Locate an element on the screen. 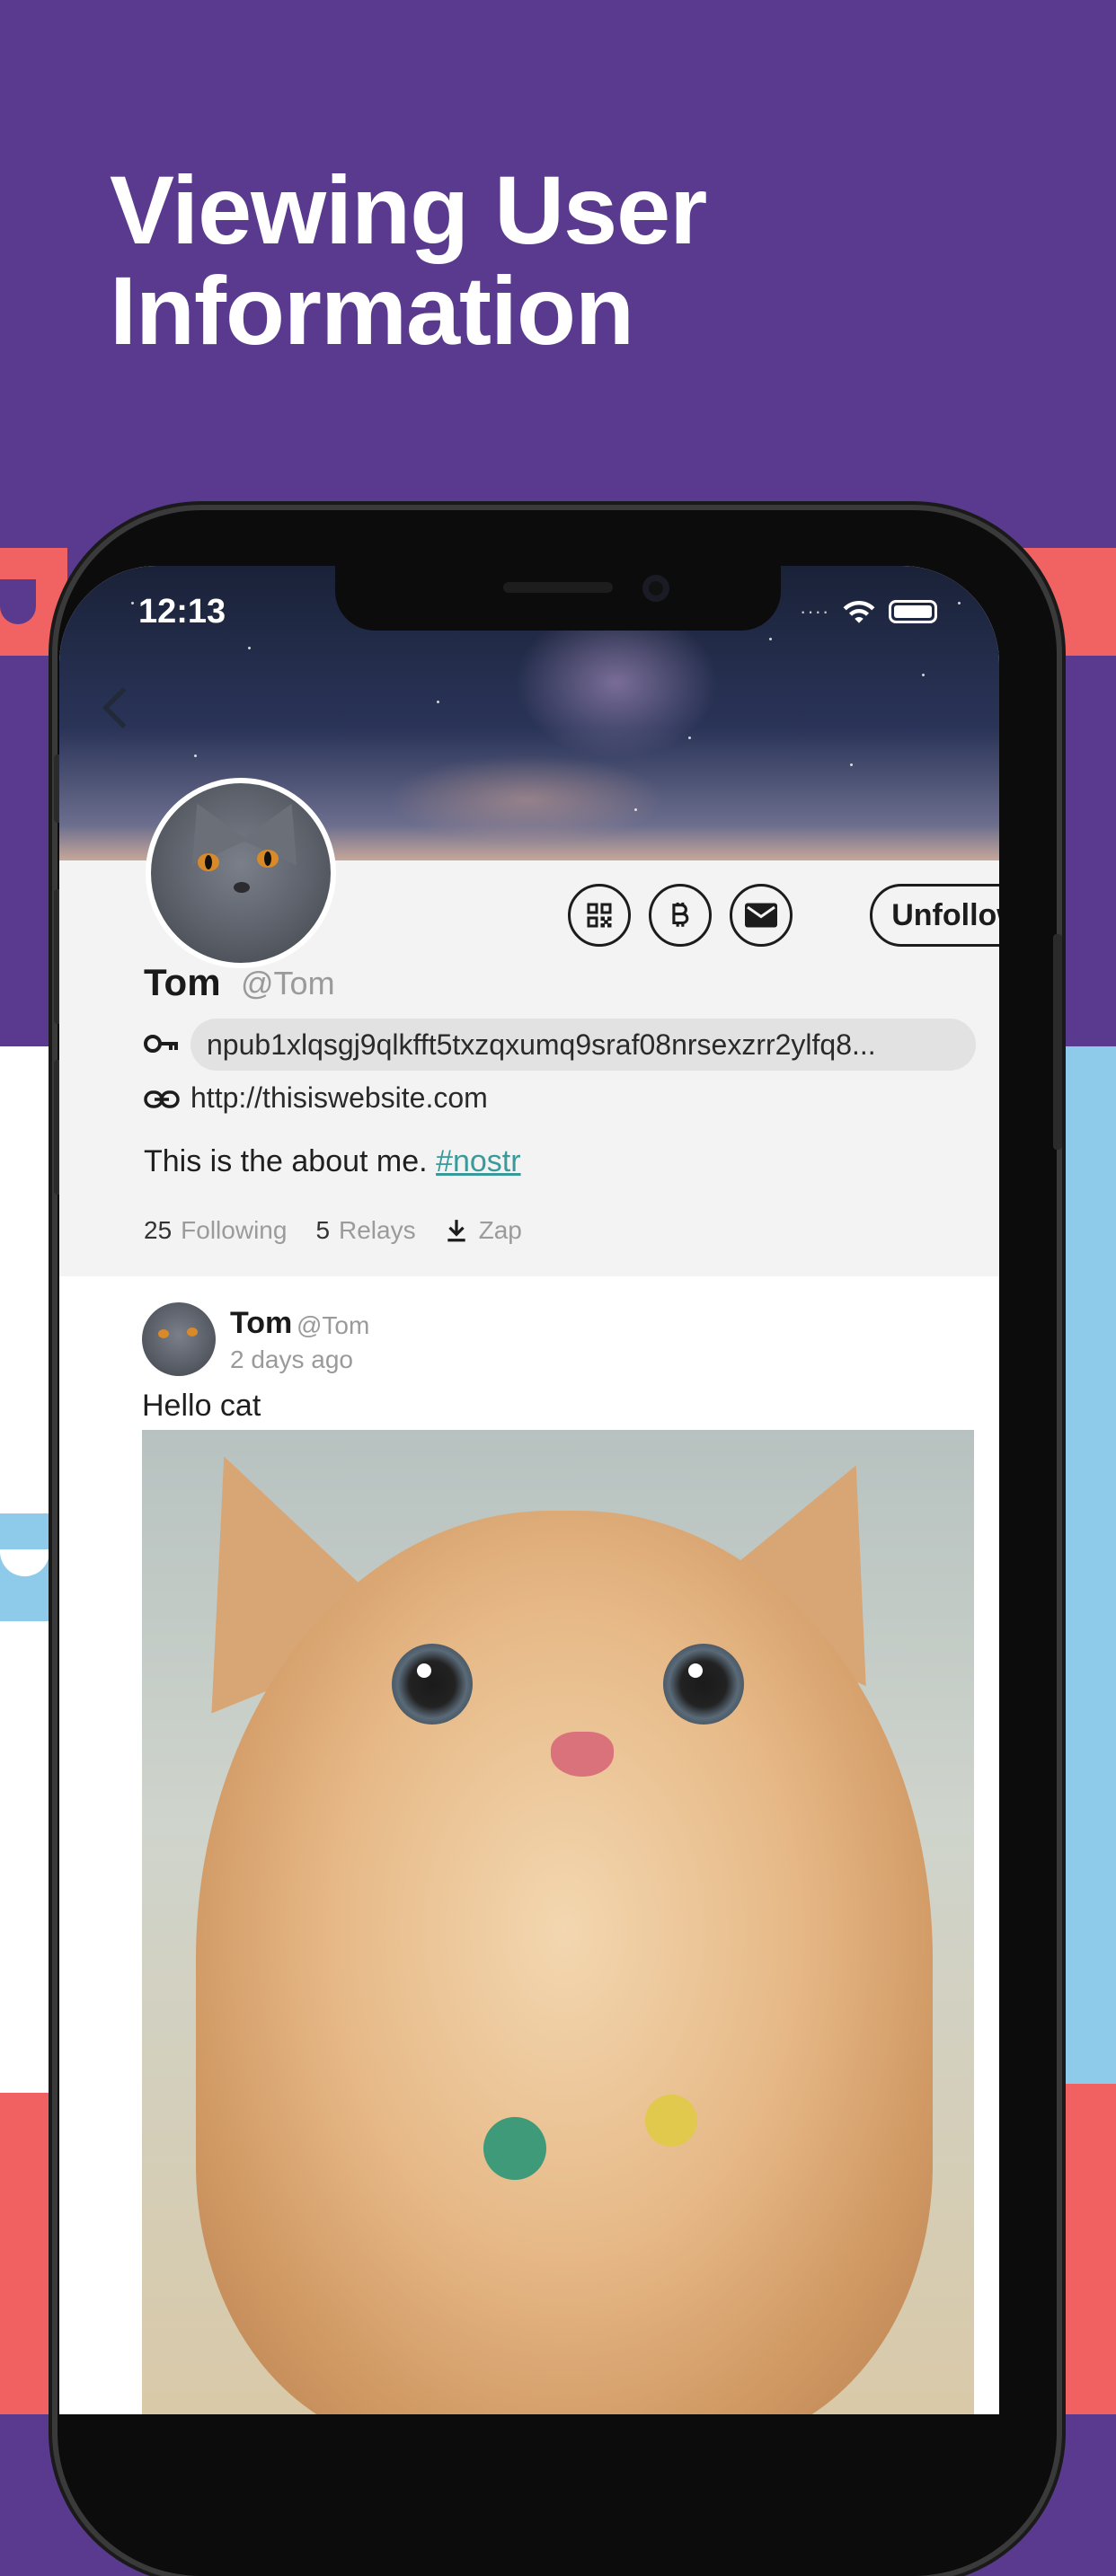  profile-handle: @Tom is located at coordinates (288, 983).